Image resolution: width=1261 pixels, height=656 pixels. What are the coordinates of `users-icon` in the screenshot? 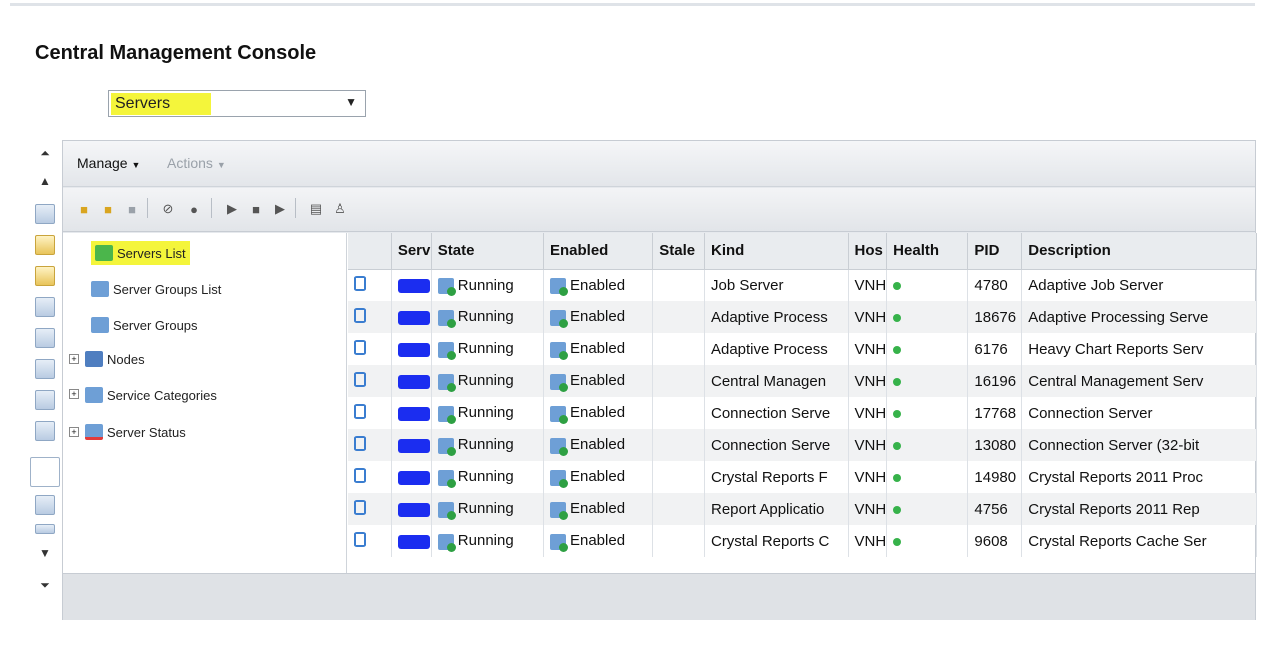 It's located at (45, 369).